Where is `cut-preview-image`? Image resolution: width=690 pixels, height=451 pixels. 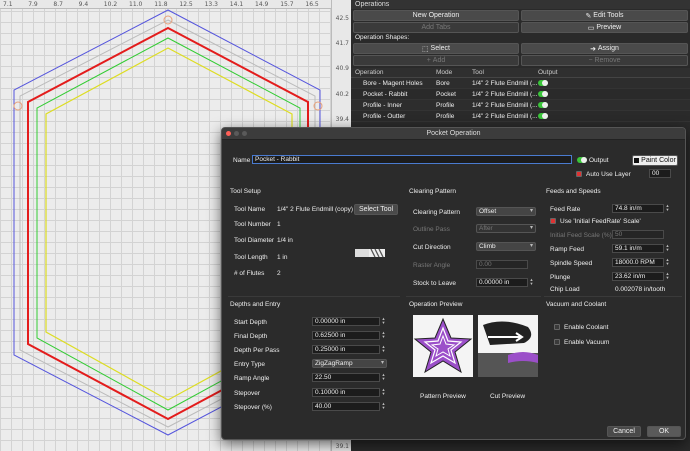 cut-preview-image is located at coordinates (508, 346).